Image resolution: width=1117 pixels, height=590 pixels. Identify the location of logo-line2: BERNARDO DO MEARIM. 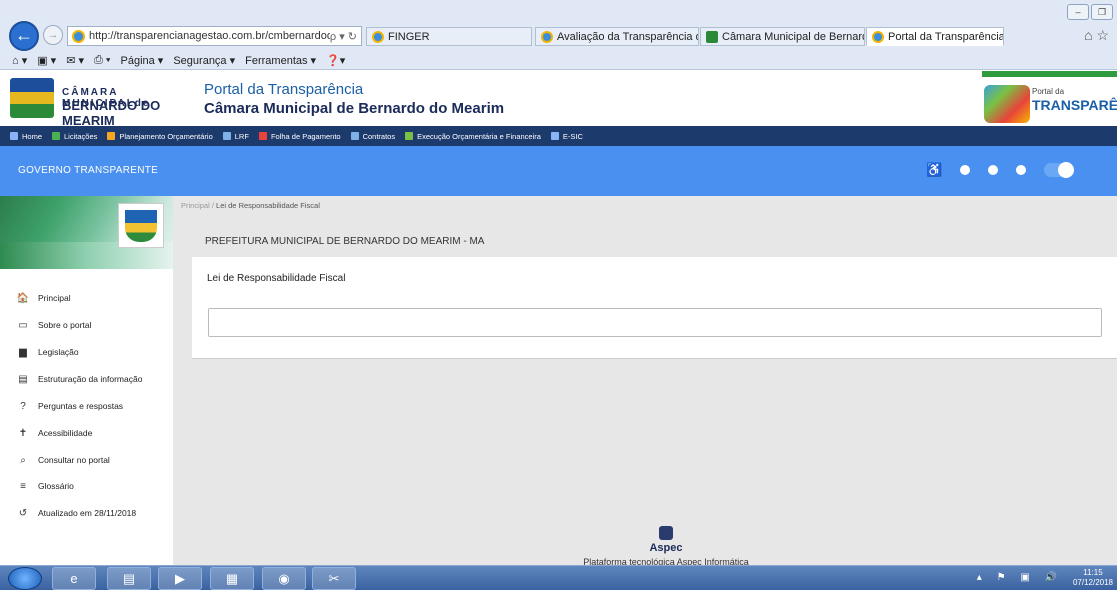
(111, 113).